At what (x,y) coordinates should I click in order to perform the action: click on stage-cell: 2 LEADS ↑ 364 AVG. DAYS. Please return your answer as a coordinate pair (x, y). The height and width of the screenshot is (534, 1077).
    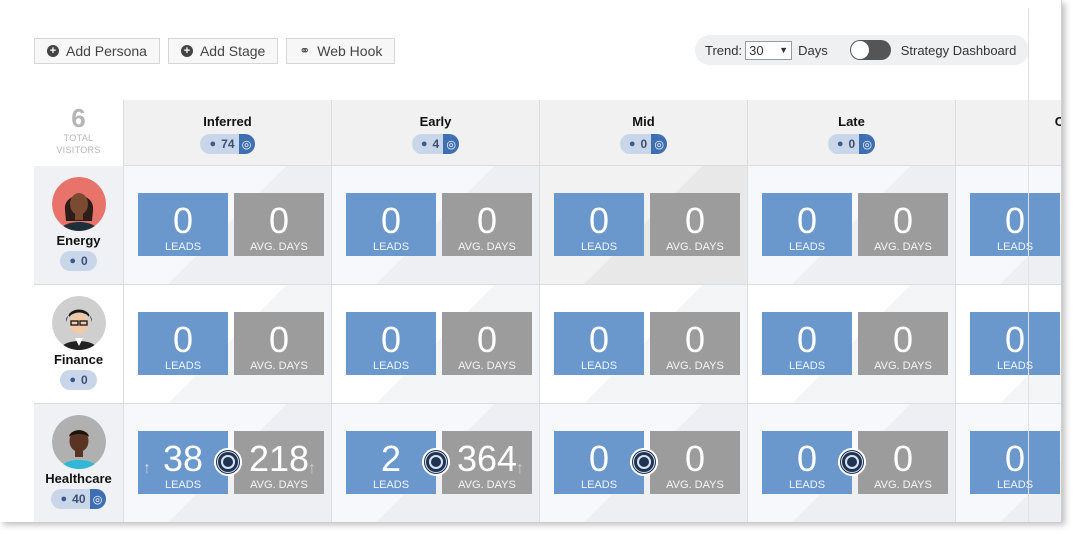
    Looking at the image, I should click on (435, 463).